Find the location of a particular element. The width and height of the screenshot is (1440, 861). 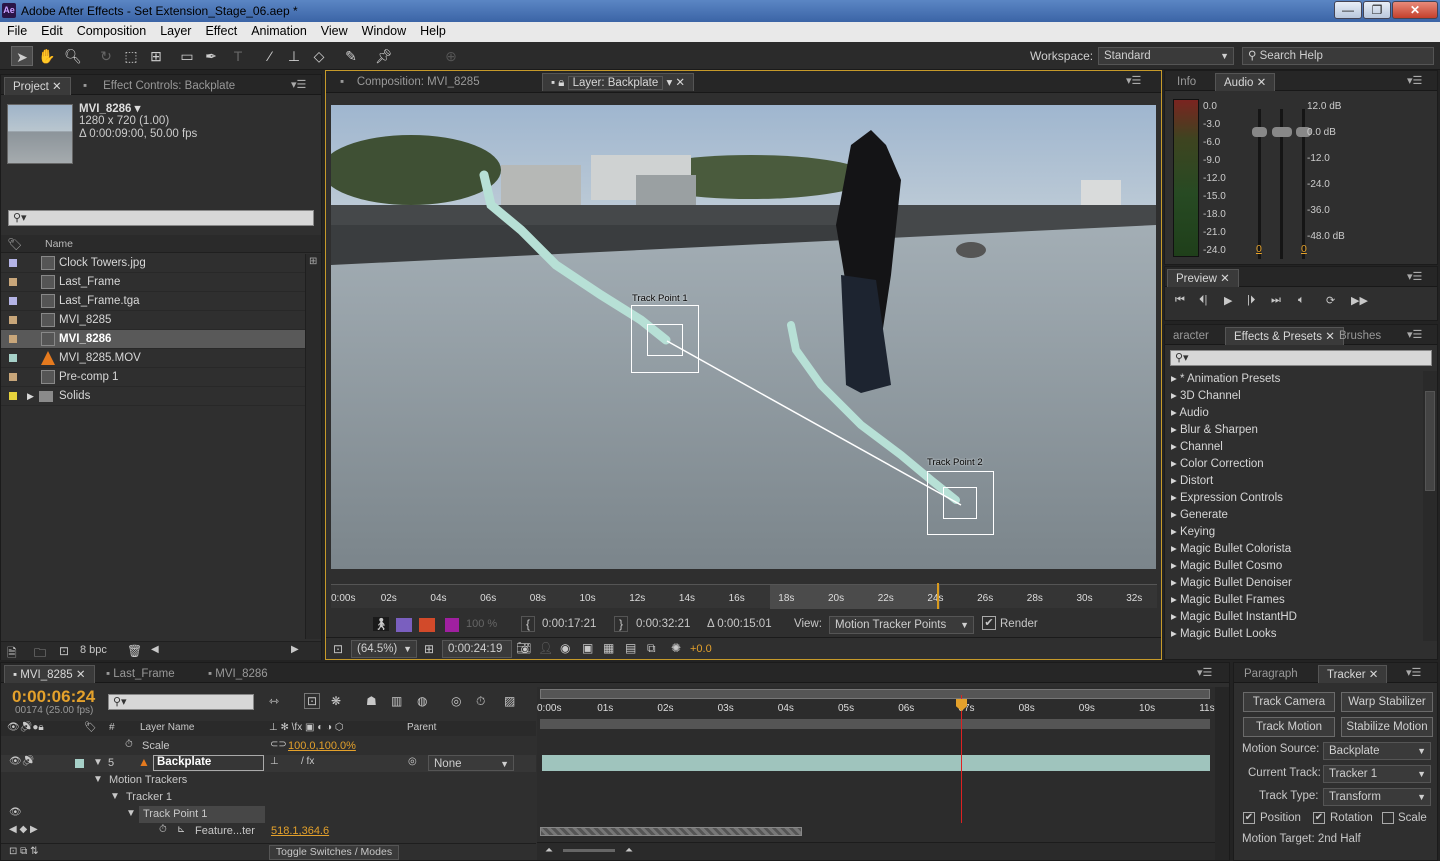

layer-name-column-header: Layer Name is located at coordinates (167, 727).